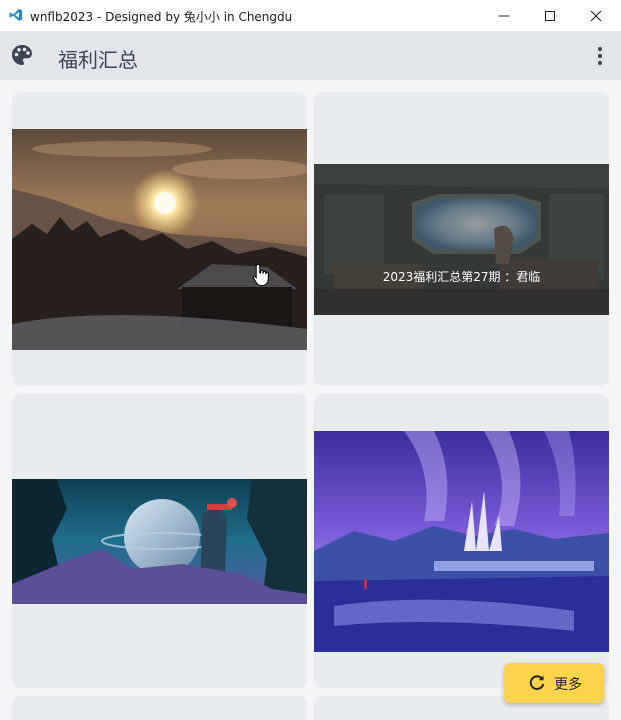 This screenshot has width=621, height=720. I want to click on caption-overlay, so click(461, 239).